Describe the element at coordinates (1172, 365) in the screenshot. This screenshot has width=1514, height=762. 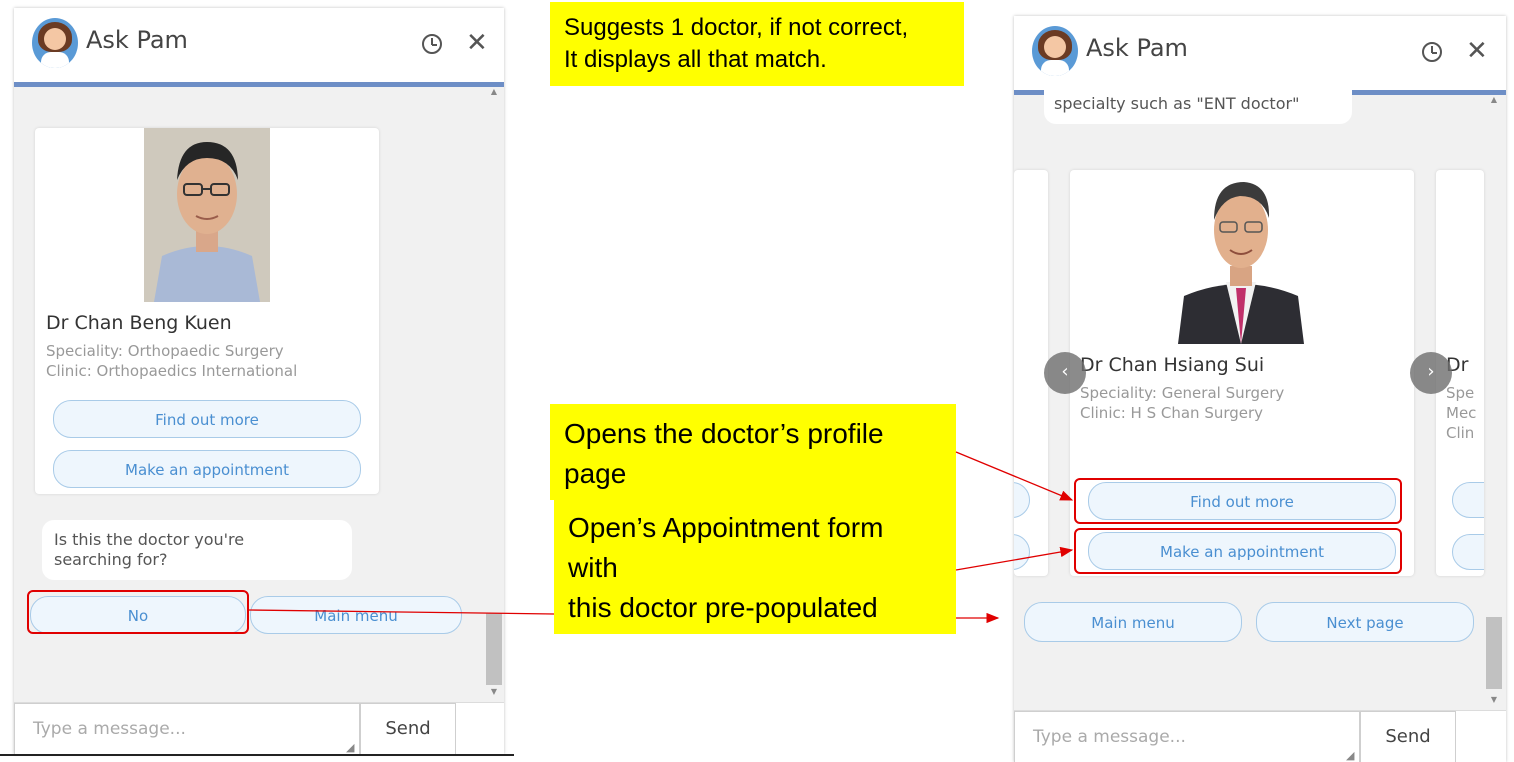
I see `doctor-name: Dr Chan Hsiang Sui` at that location.